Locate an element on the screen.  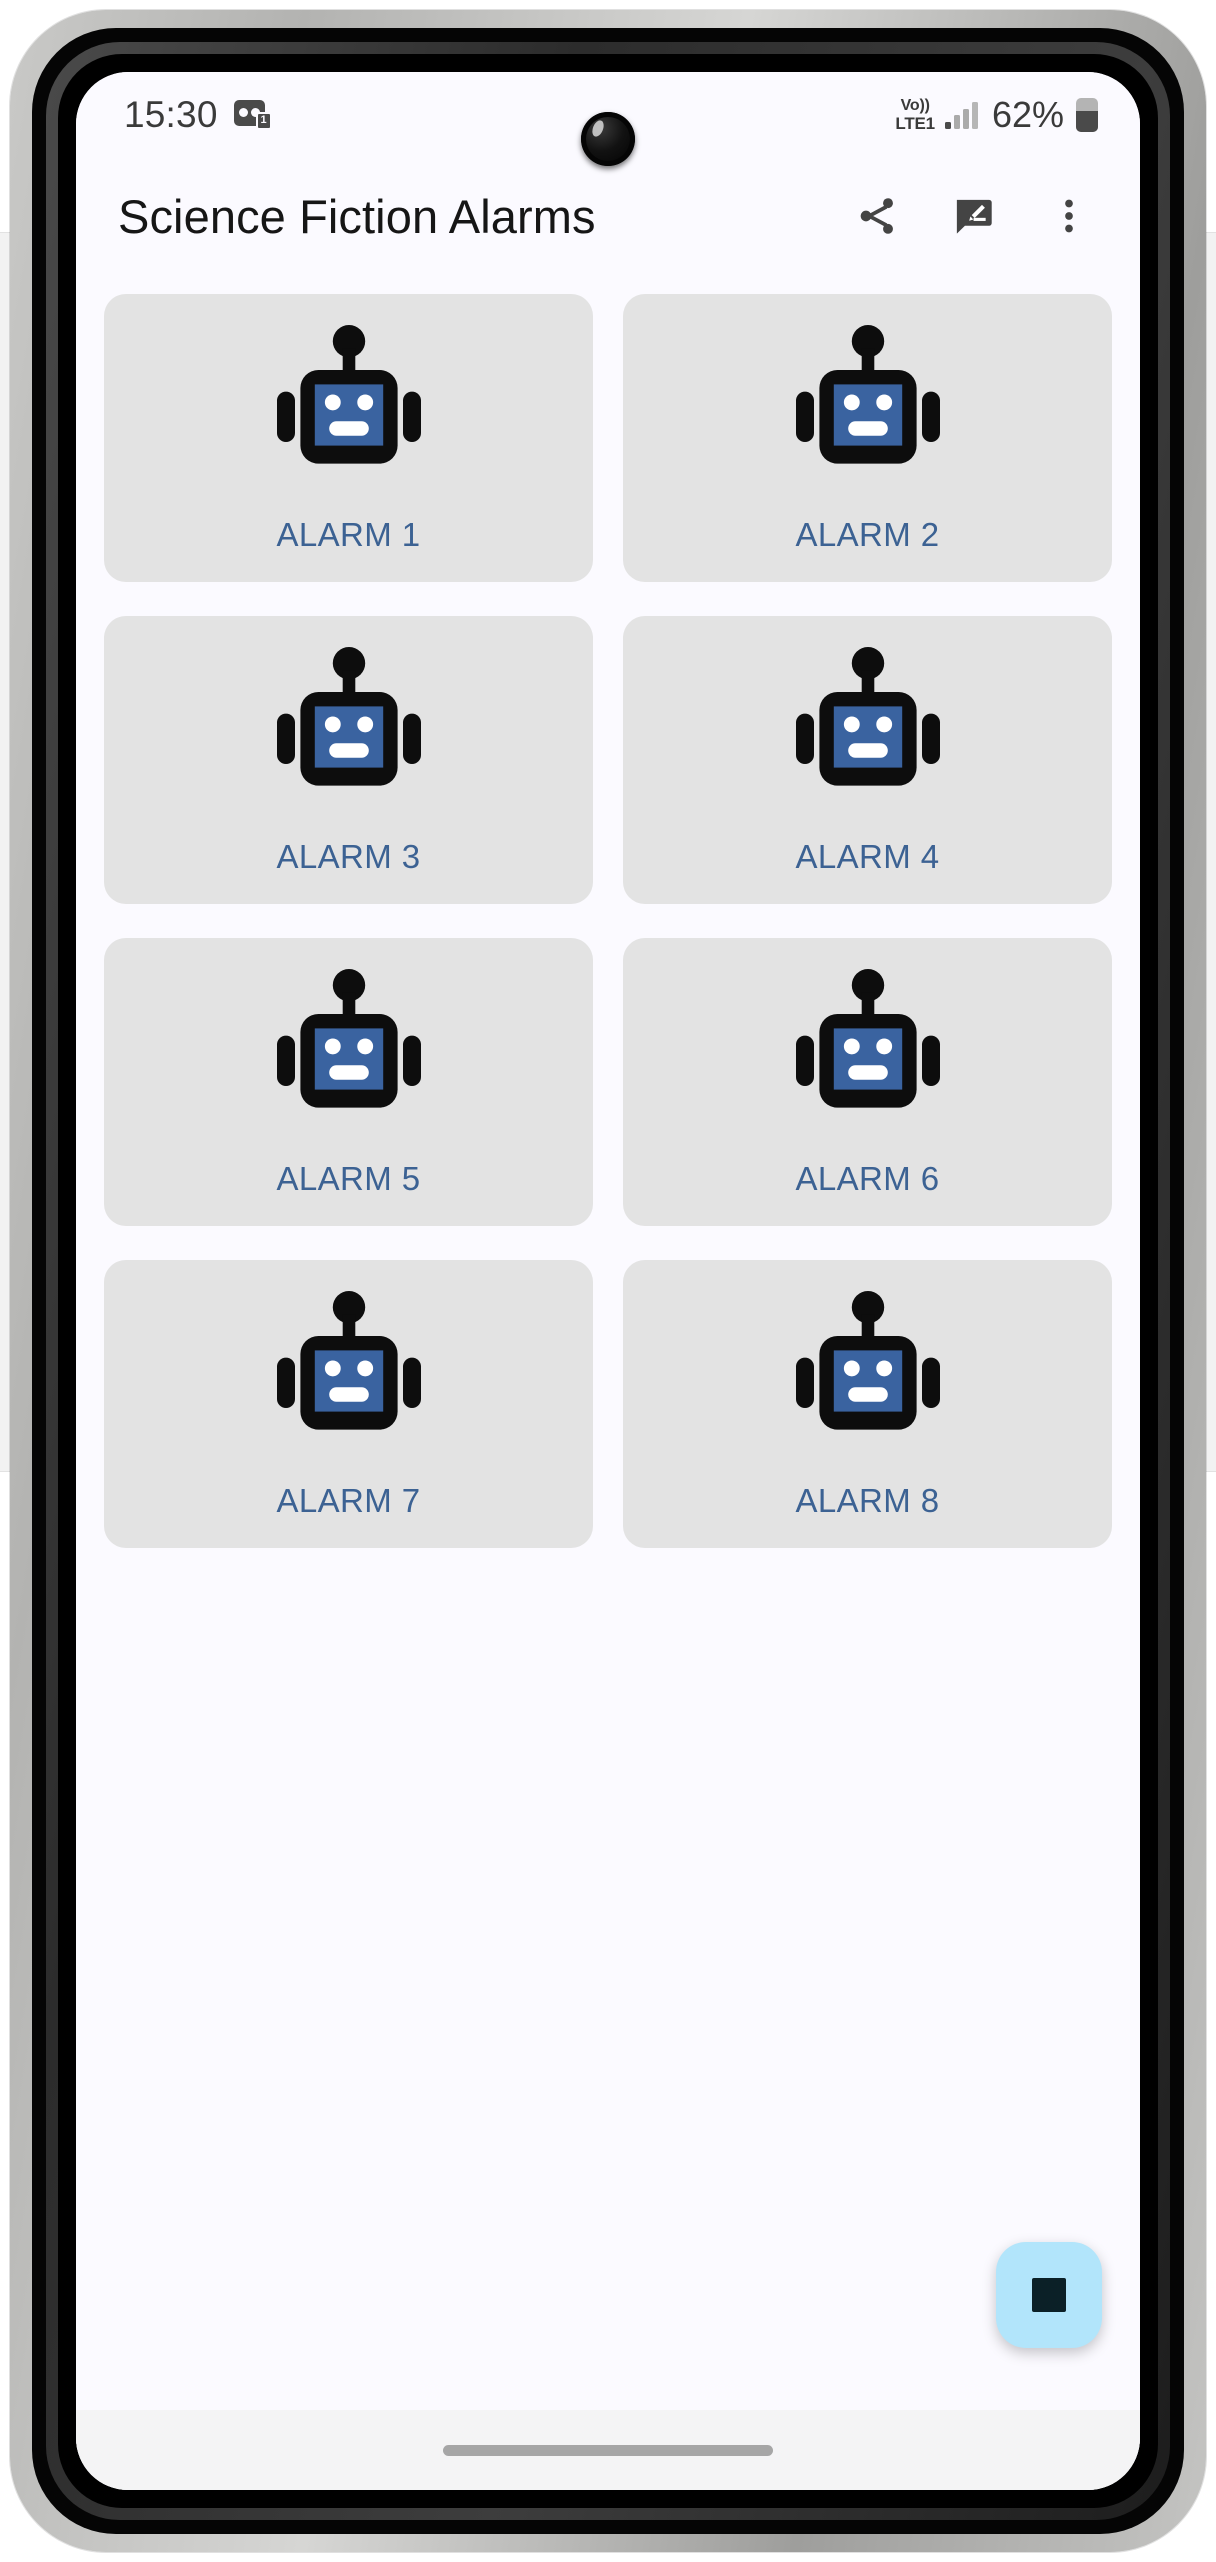
stop-button is located at coordinates (1049, 2295).